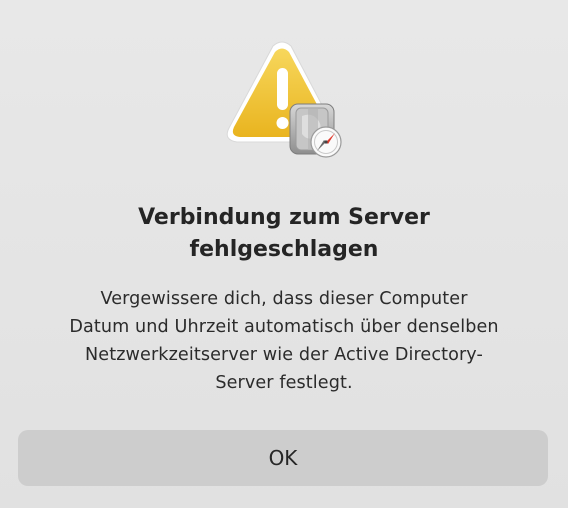 The image size is (568, 508). I want to click on message-line: Vergewissere dich, dass dieser Computer, so click(284, 299).